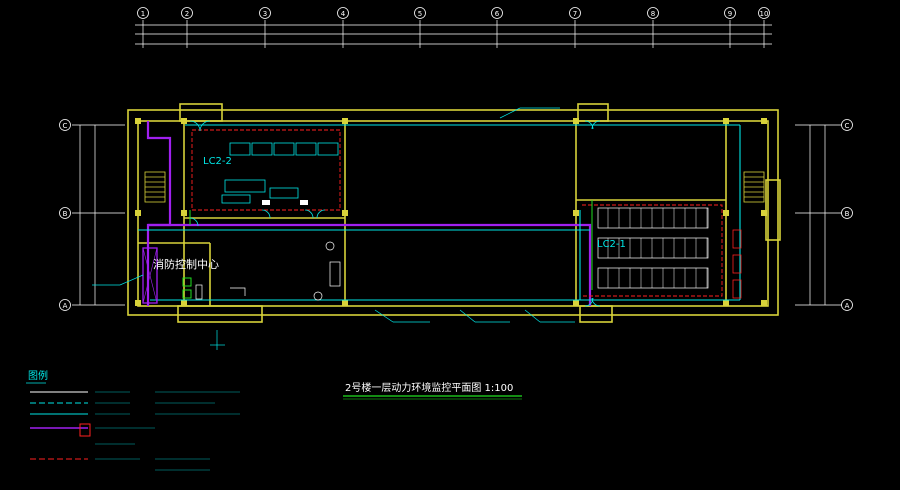 The image size is (900, 490). I want to click on axis-bubble-1: 1, so click(143, 13).